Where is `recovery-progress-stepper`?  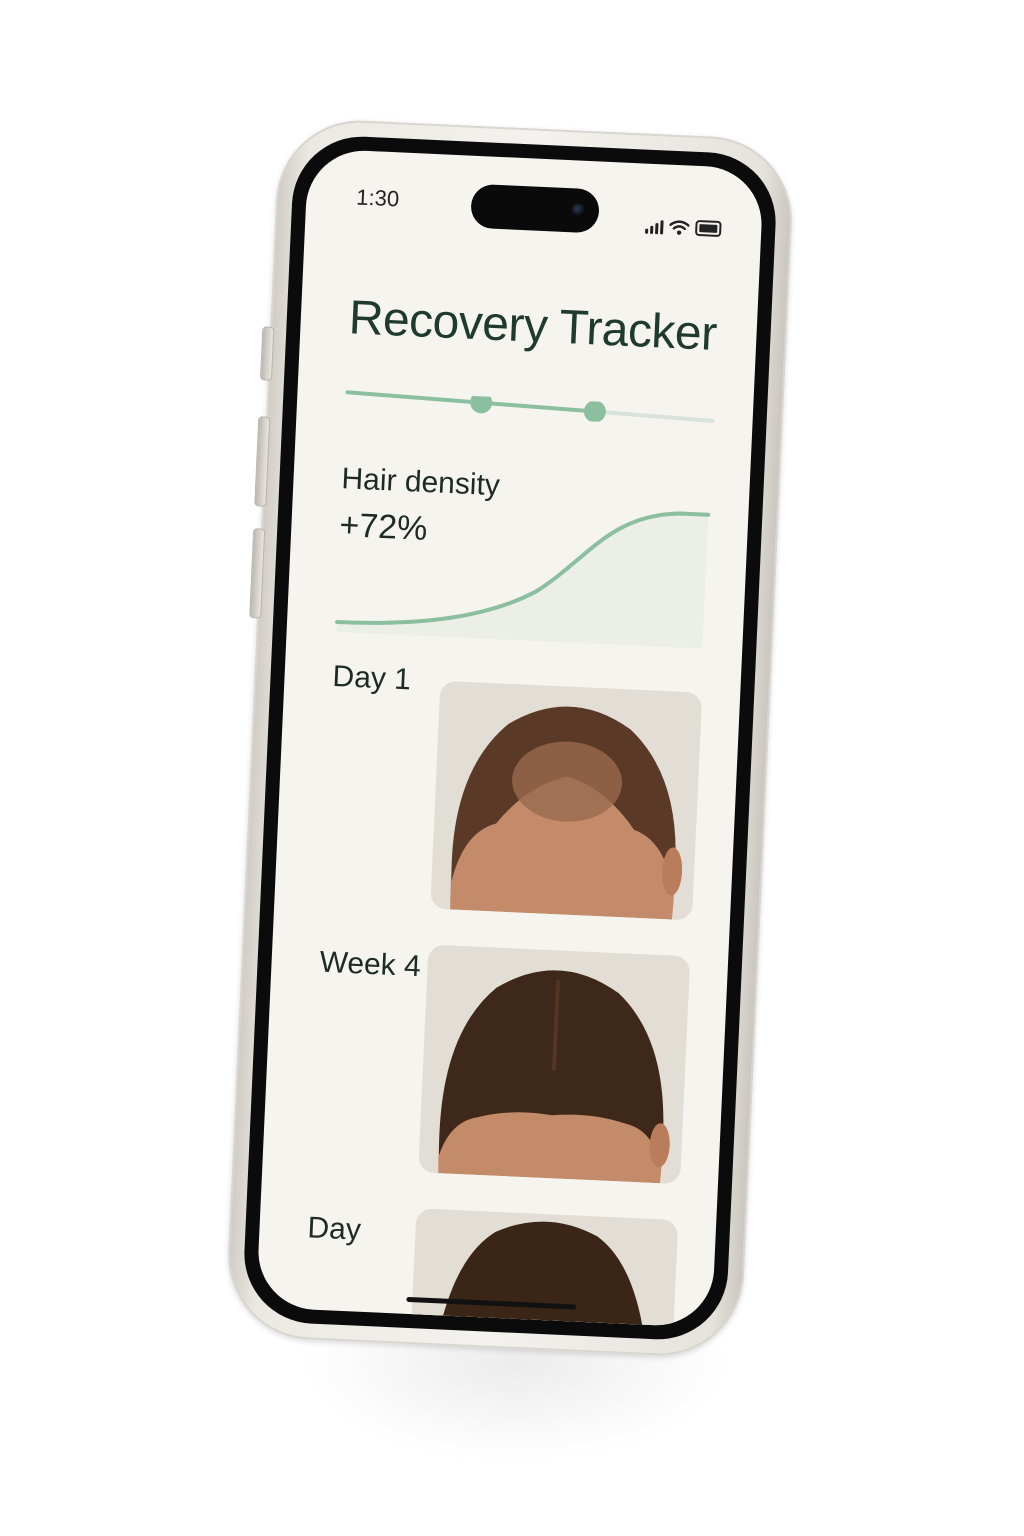
recovery-progress-stepper is located at coordinates (530, 406).